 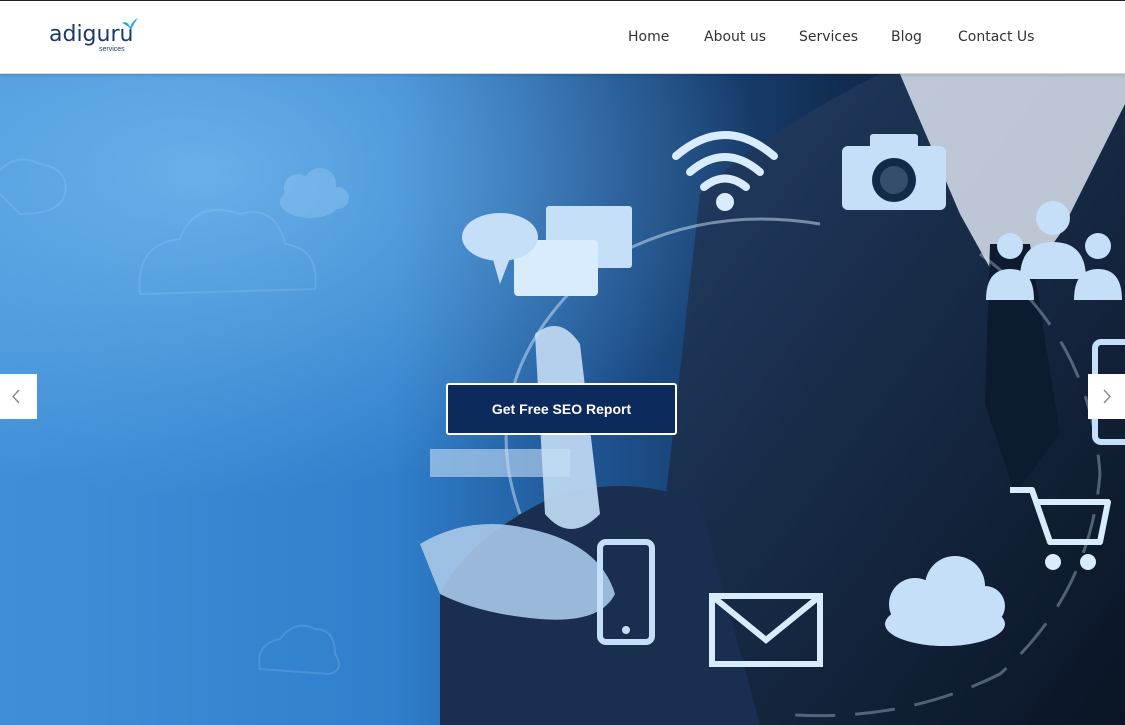 What do you see at coordinates (561, 409) in the screenshot?
I see `get-seo-report-button: Get Free SEO Report` at bounding box center [561, 409].